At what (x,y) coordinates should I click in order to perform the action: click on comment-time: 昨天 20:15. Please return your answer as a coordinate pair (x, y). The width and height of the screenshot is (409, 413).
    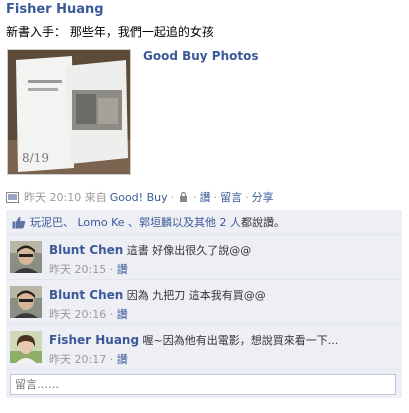
    Looking at the image, I should click on (77, 269).